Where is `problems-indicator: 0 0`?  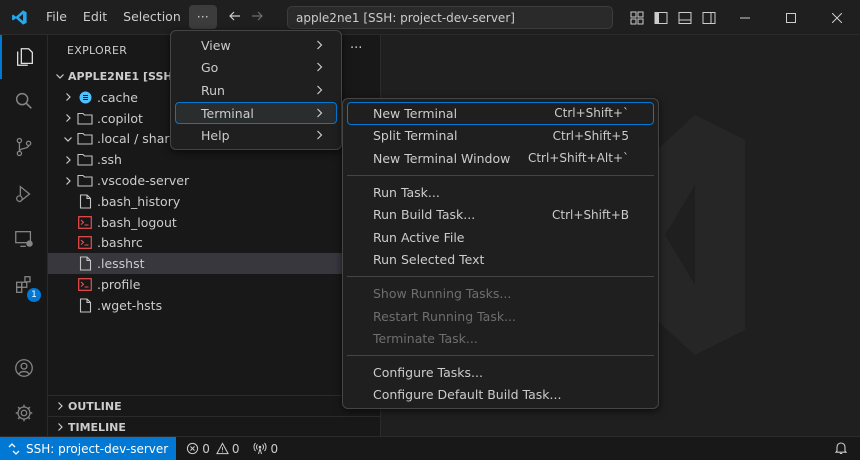 problems-indicator: 0 0 is located at coordinates (212, 449).